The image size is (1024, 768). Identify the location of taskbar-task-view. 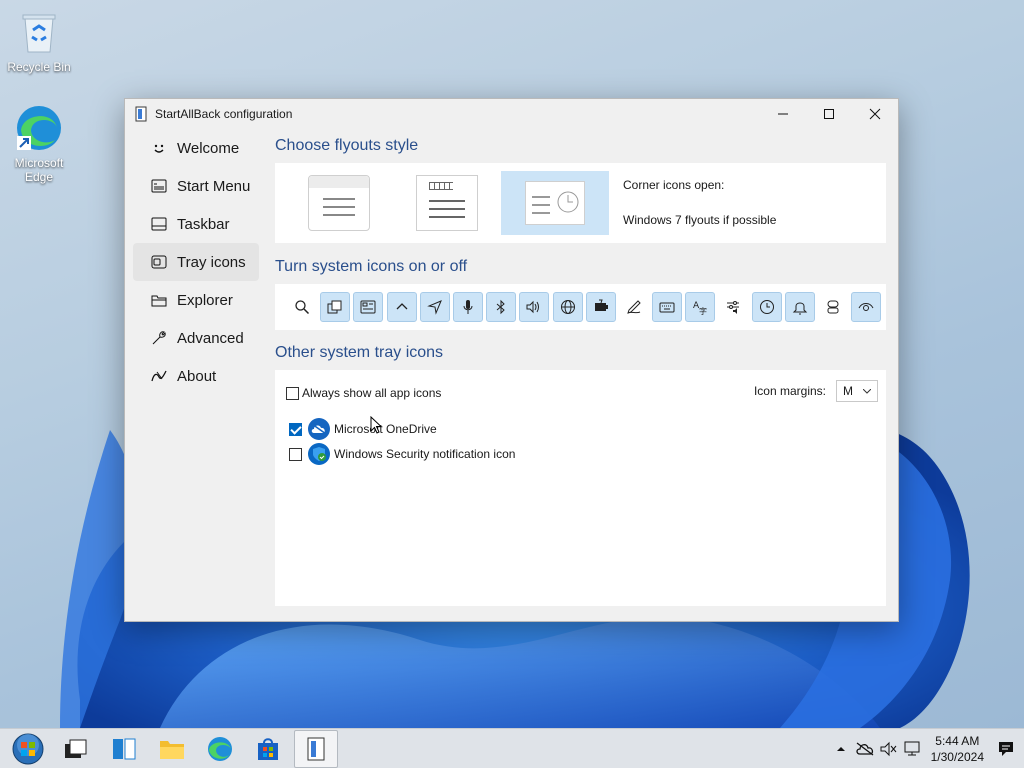
(76, 749).